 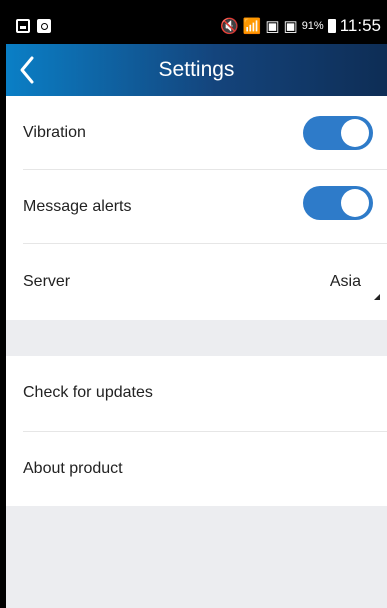 I want to click on check-updates-row: Check for updates, so click(x=196, y=394).